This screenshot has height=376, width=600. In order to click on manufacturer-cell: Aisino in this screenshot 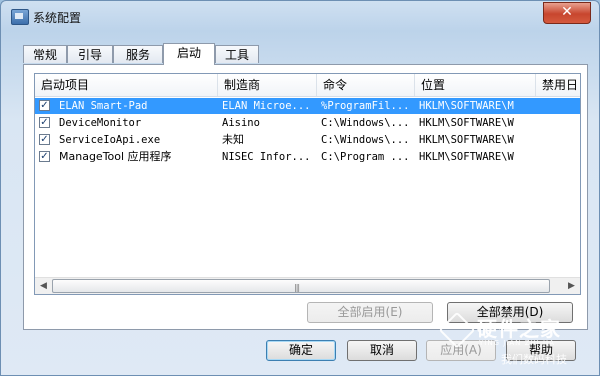, I will do `click(241, 123)`.